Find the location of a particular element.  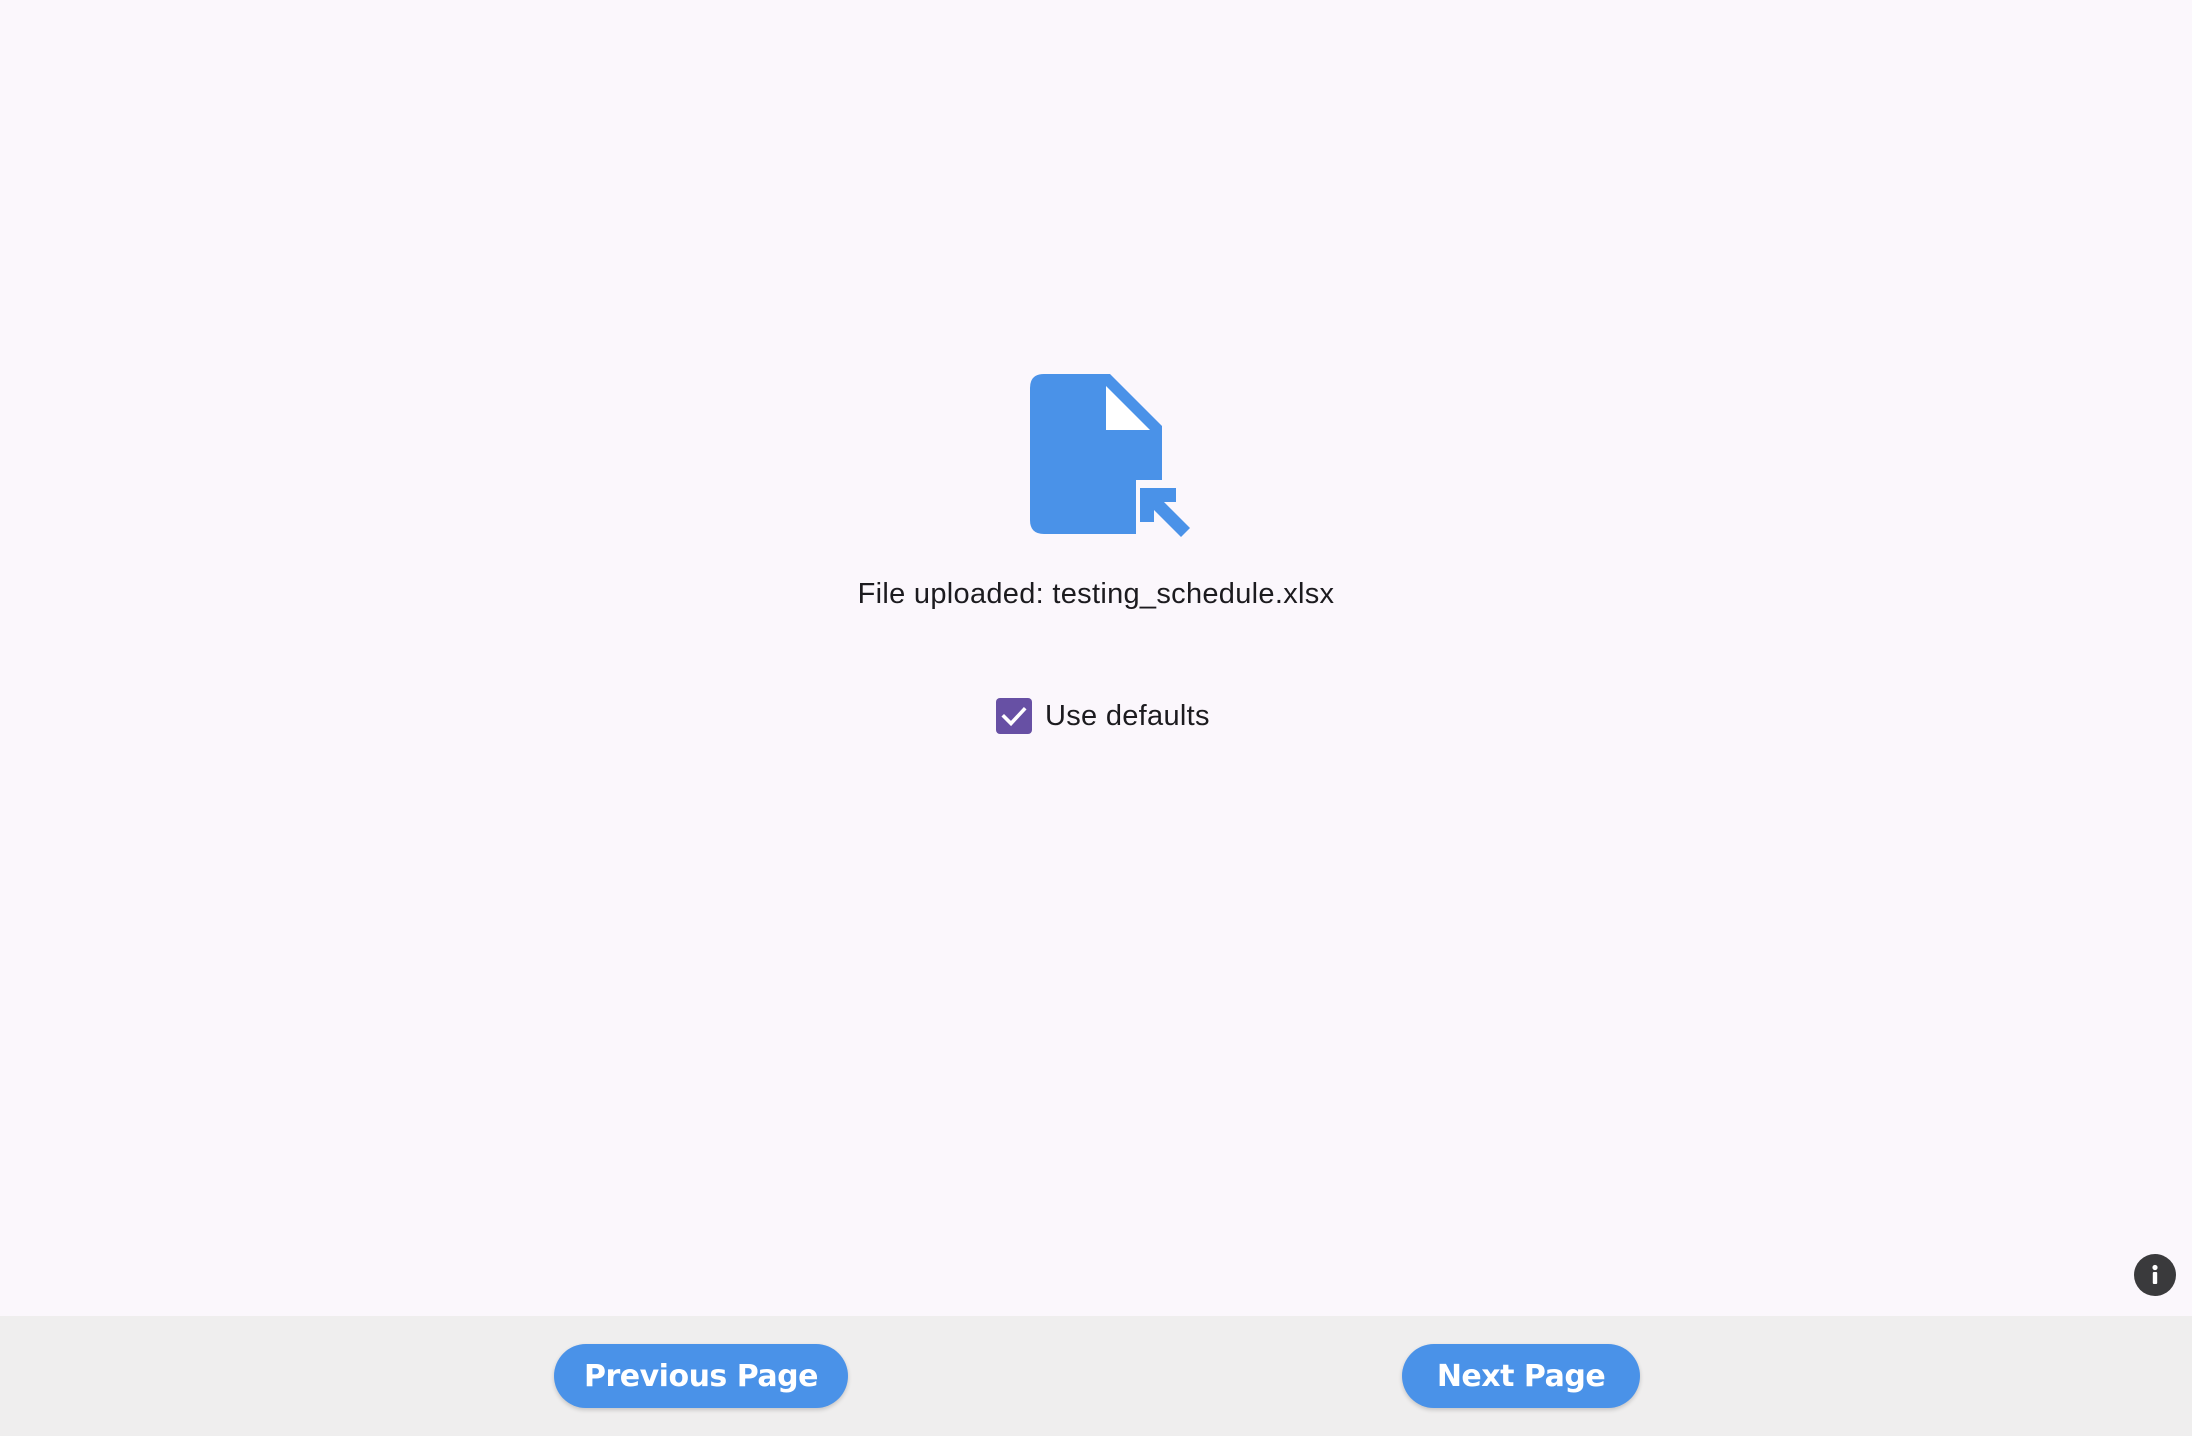

next-page-button: Next Page is located at coordinates (1521, 1376).